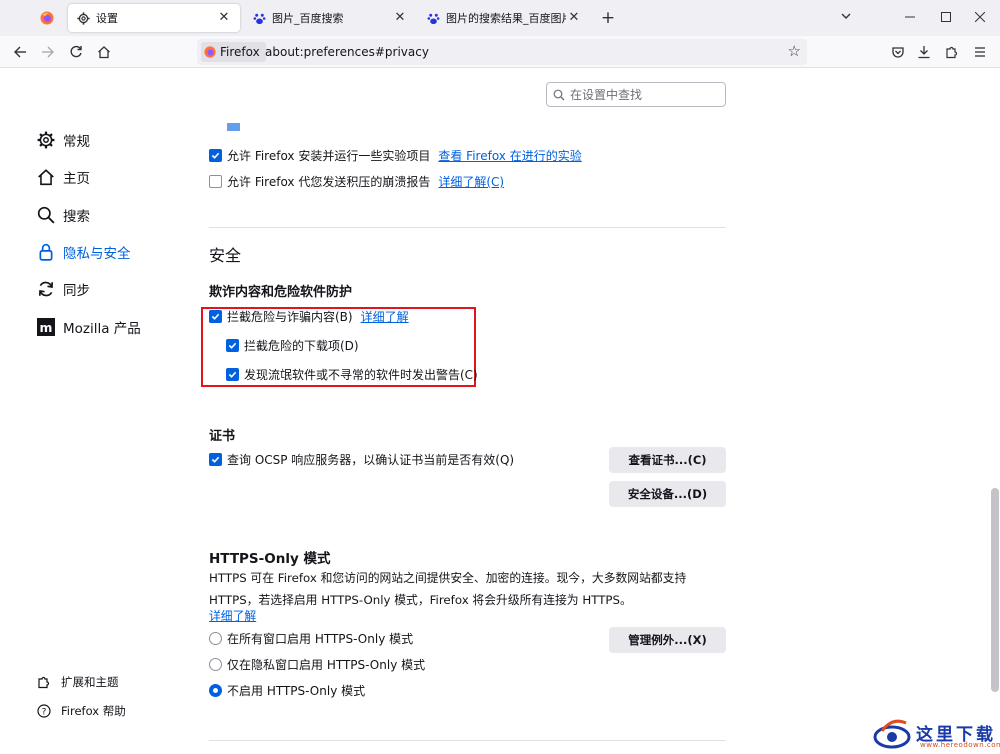 The image size is (1000, 754). What do you see at coordinates (90, 682) in the screenshot?
I see `sidebar-item-label: 扩展和主题` at bounding box center [90, 682].